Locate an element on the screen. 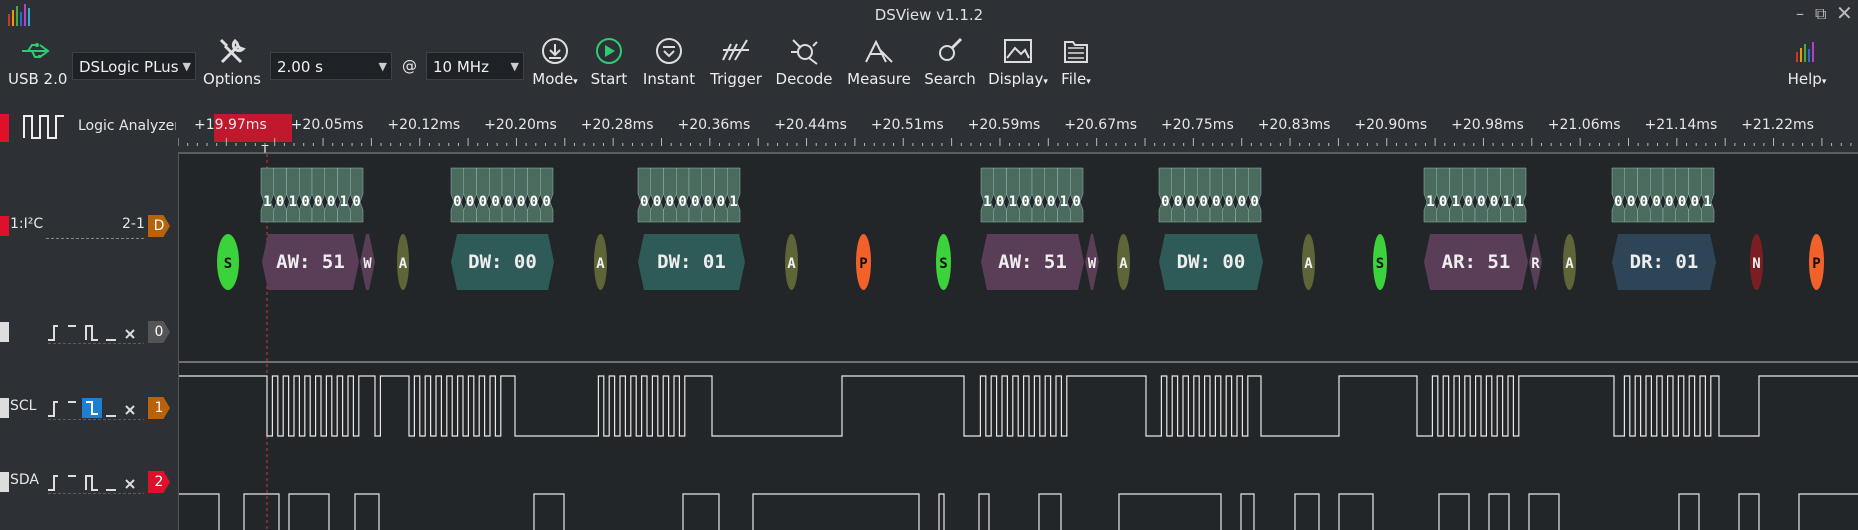  ruler-tick-label: +20.51ms is located at coordinates (907, 125).